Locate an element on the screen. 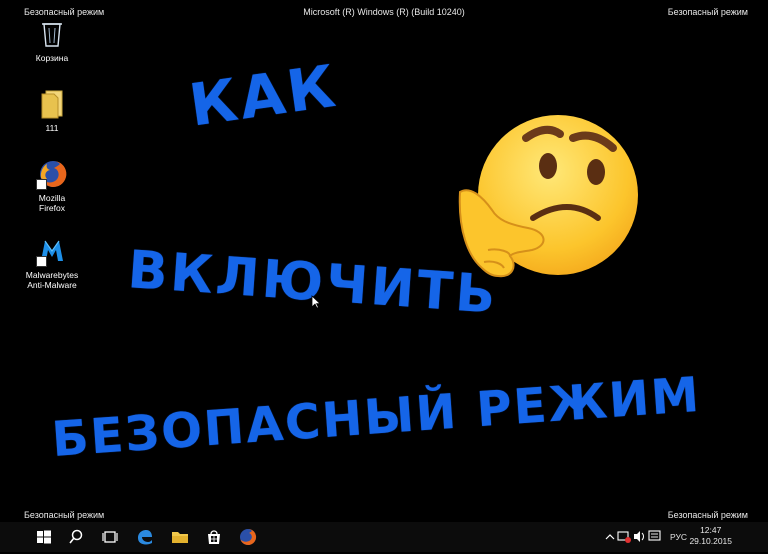  message-icon is located at coordinates (654, 535).